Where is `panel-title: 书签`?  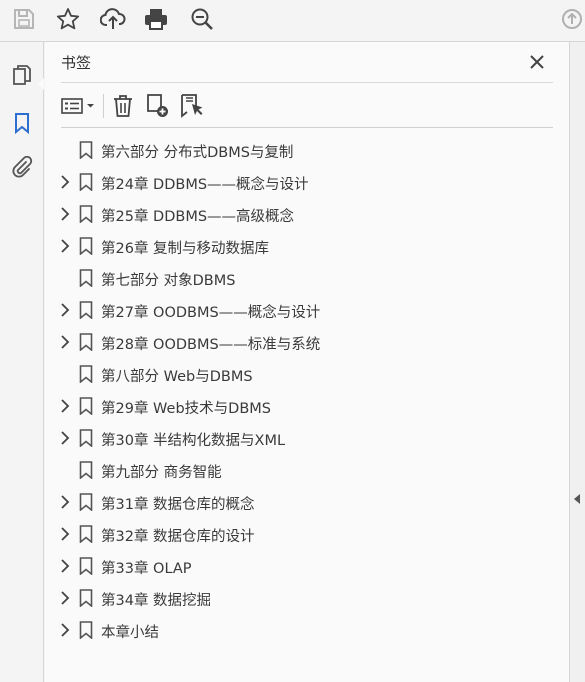
panel-title: 书签 is located at coordinates (76, 63).